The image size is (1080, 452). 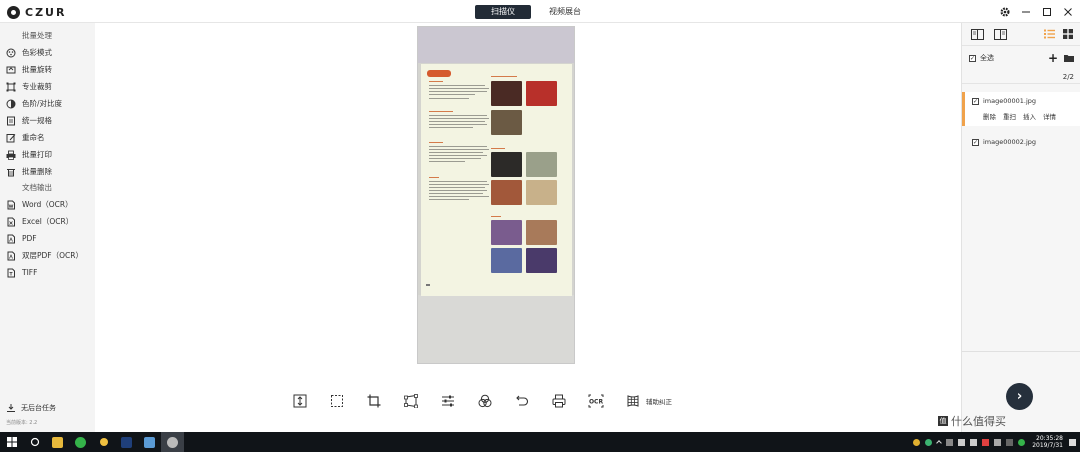 What do you see at coordinates (1029, 116) in the screenshot?
I see `insert-action: 插入` at bounding box center [1029, 116].